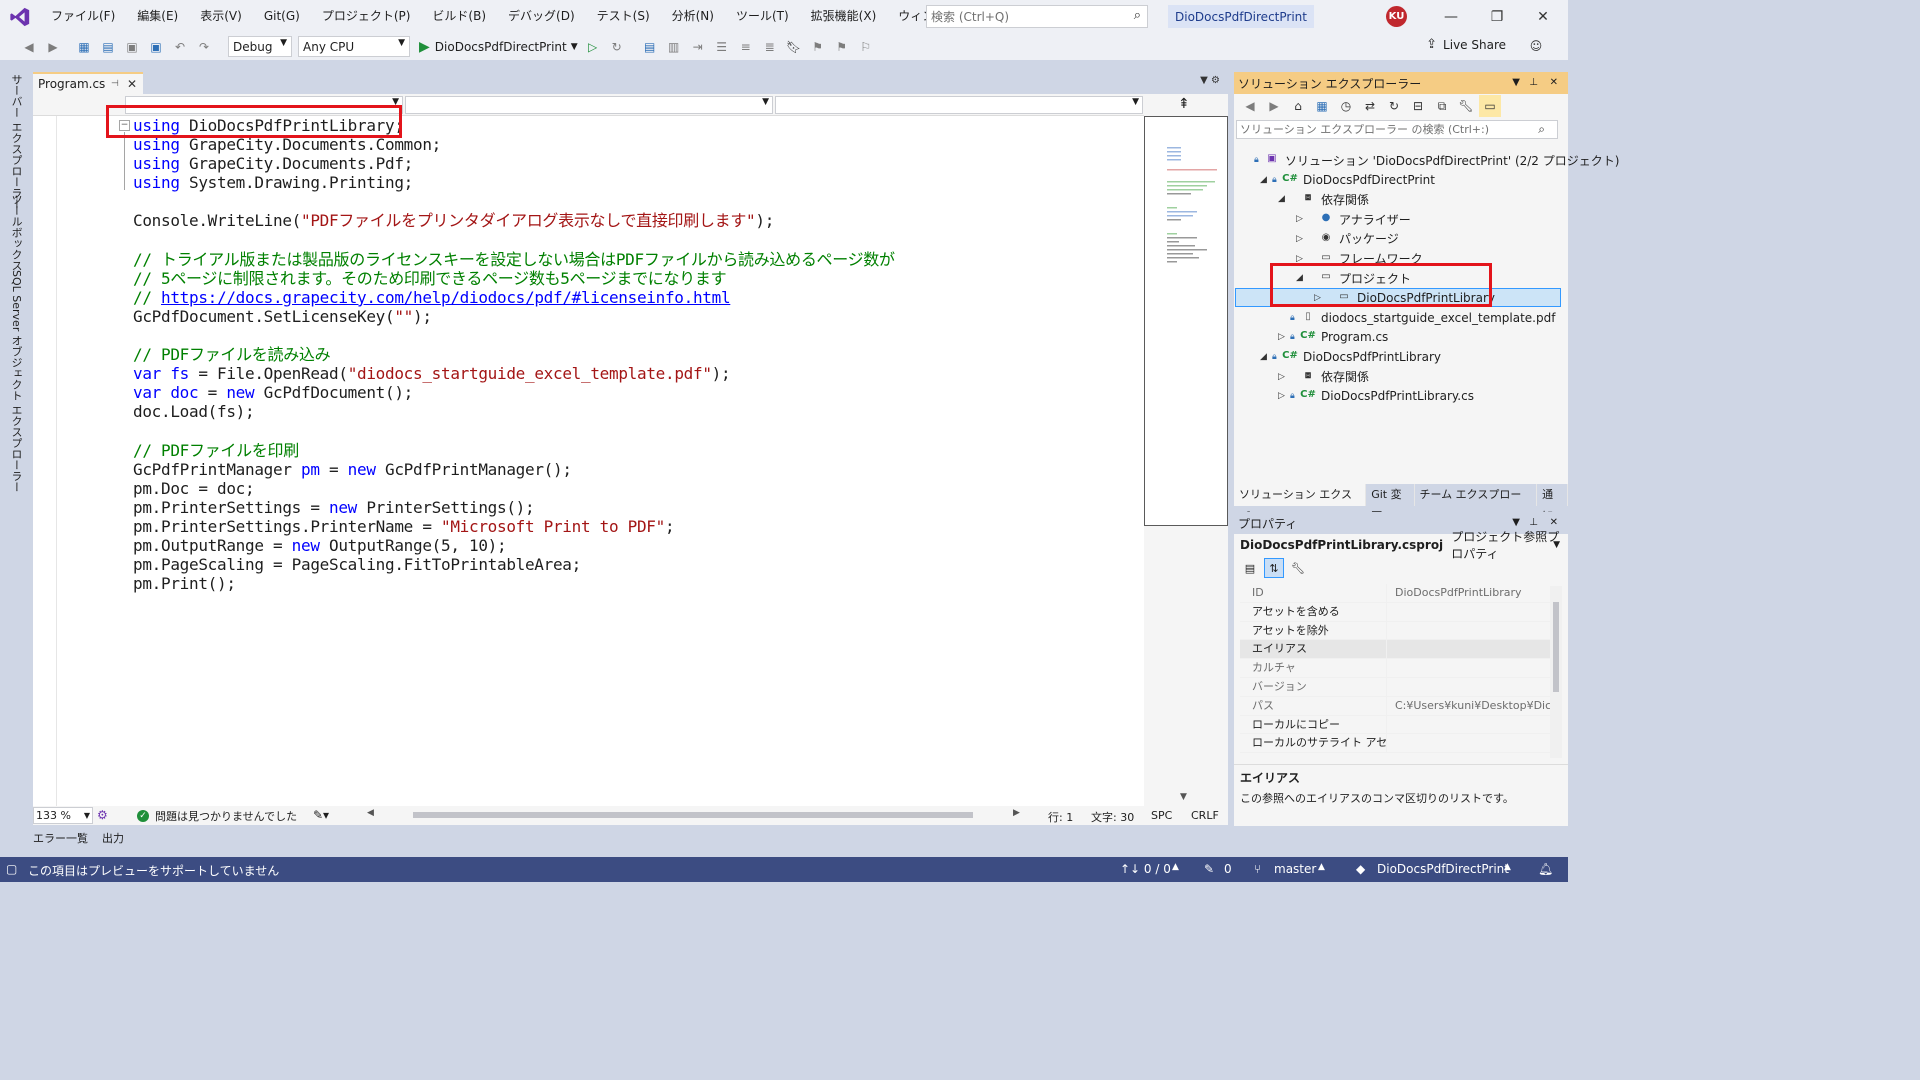 The width and height of the screenshot is (1920, 1080). Describe the element at coordinates (1186, 105) in the screenshot. I see `split-editor-icon: ⇞` at that location.